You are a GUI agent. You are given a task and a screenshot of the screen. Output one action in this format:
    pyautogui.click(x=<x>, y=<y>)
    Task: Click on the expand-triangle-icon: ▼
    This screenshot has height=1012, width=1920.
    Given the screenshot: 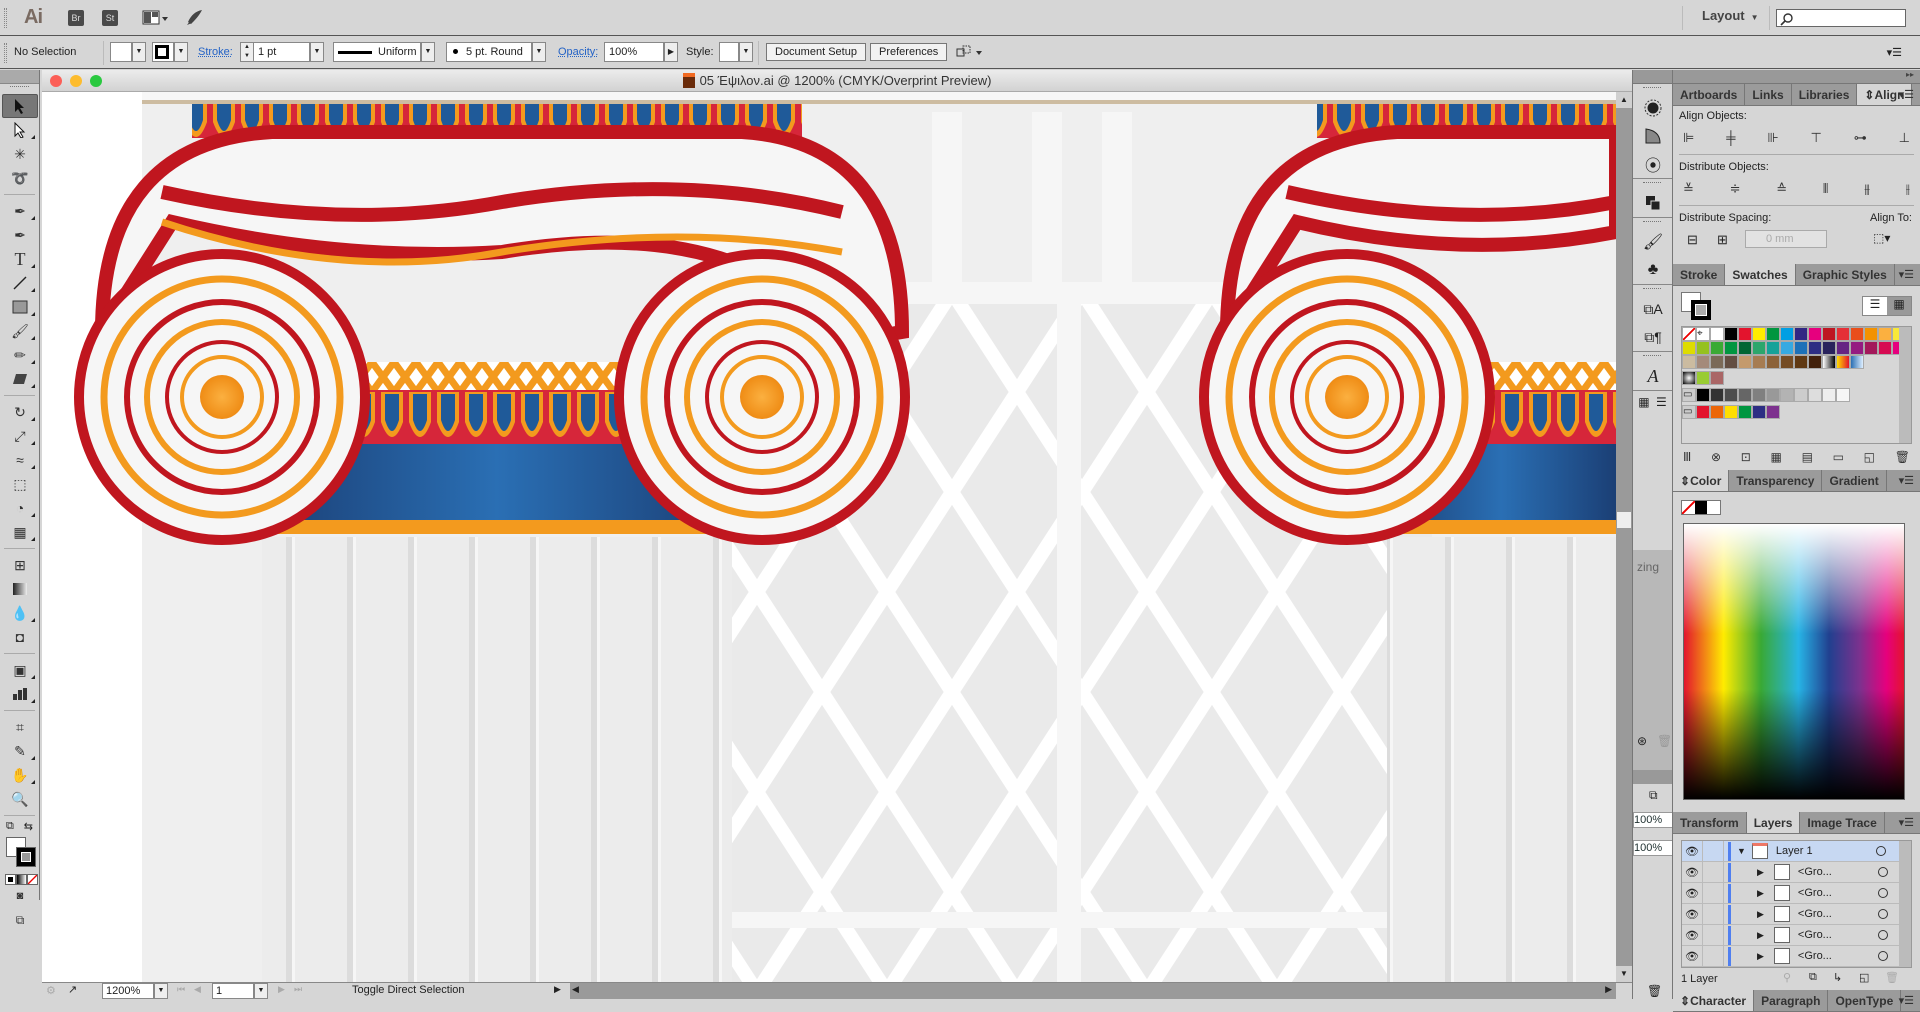 What is the action you would take?
    pyautogui.click(x=1741, y=851)
    